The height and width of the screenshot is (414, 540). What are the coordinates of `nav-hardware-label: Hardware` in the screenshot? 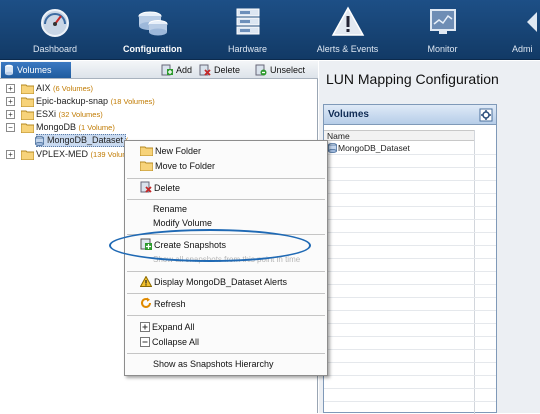 It's located at (247, 49).